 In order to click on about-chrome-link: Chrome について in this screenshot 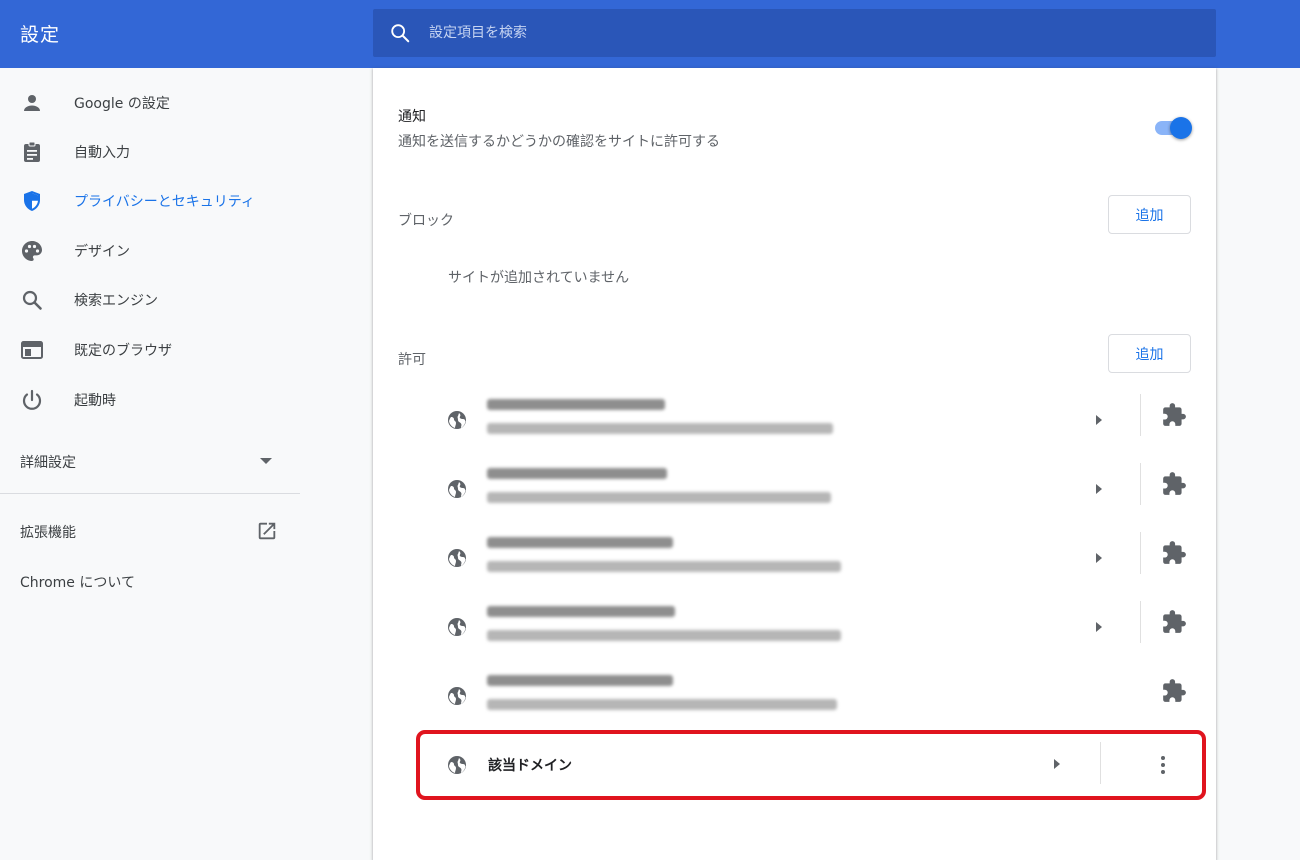, I will do `click(150, 580)`.